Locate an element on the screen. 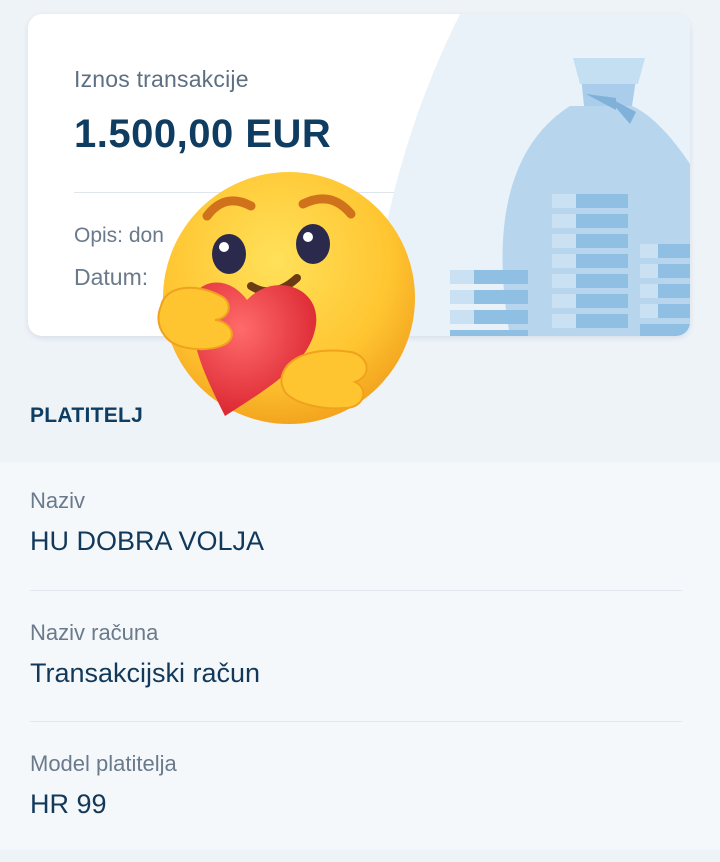  payer-section-title: PLATITELJ is located at coordinates (87, 415).